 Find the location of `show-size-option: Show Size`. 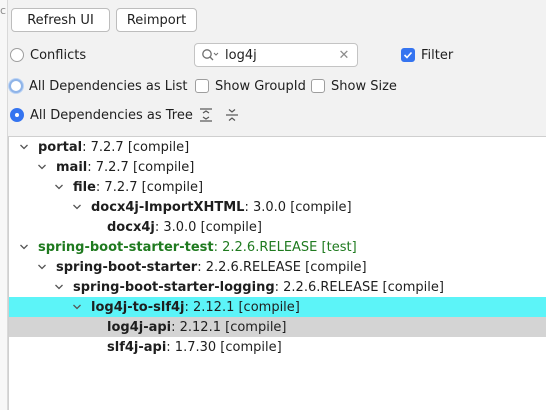

show-size-option: Show Size is located at coordinates (354, 86).